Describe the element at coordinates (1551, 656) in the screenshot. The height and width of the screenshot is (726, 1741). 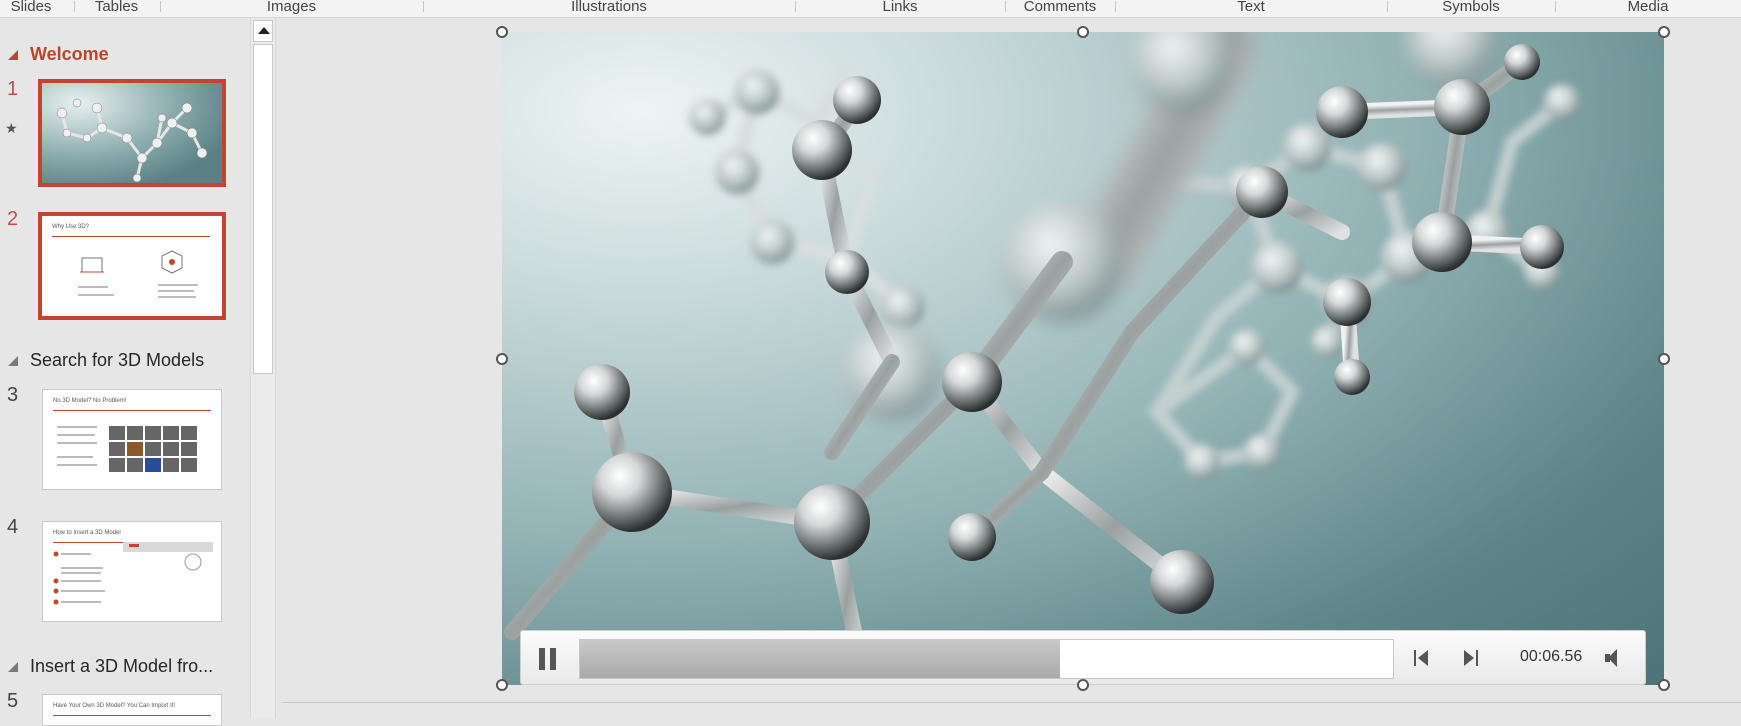
I see `media-time-readout: 00:06.56` at that location.